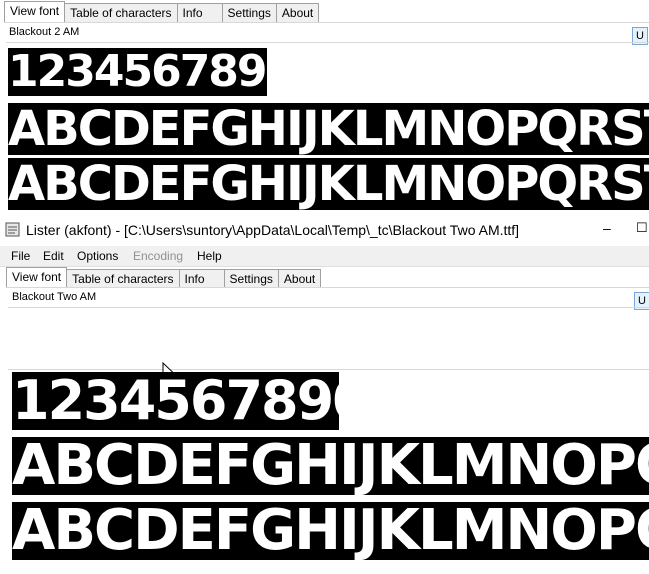 Image resolution: width=649 pixels, height=574 pixels. Describe the element at coordinates (330, 466) in the screenshot. I see `bottom-sample-uppercase-1: ABCDEFGHIJKLMNOPQ` at that location.